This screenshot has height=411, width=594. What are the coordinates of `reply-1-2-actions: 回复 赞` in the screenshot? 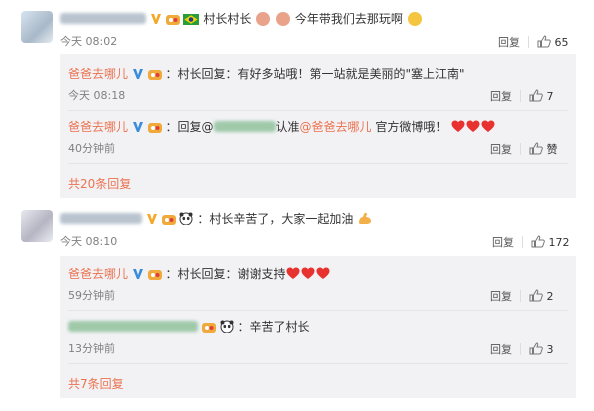 It's located at (524, 150).